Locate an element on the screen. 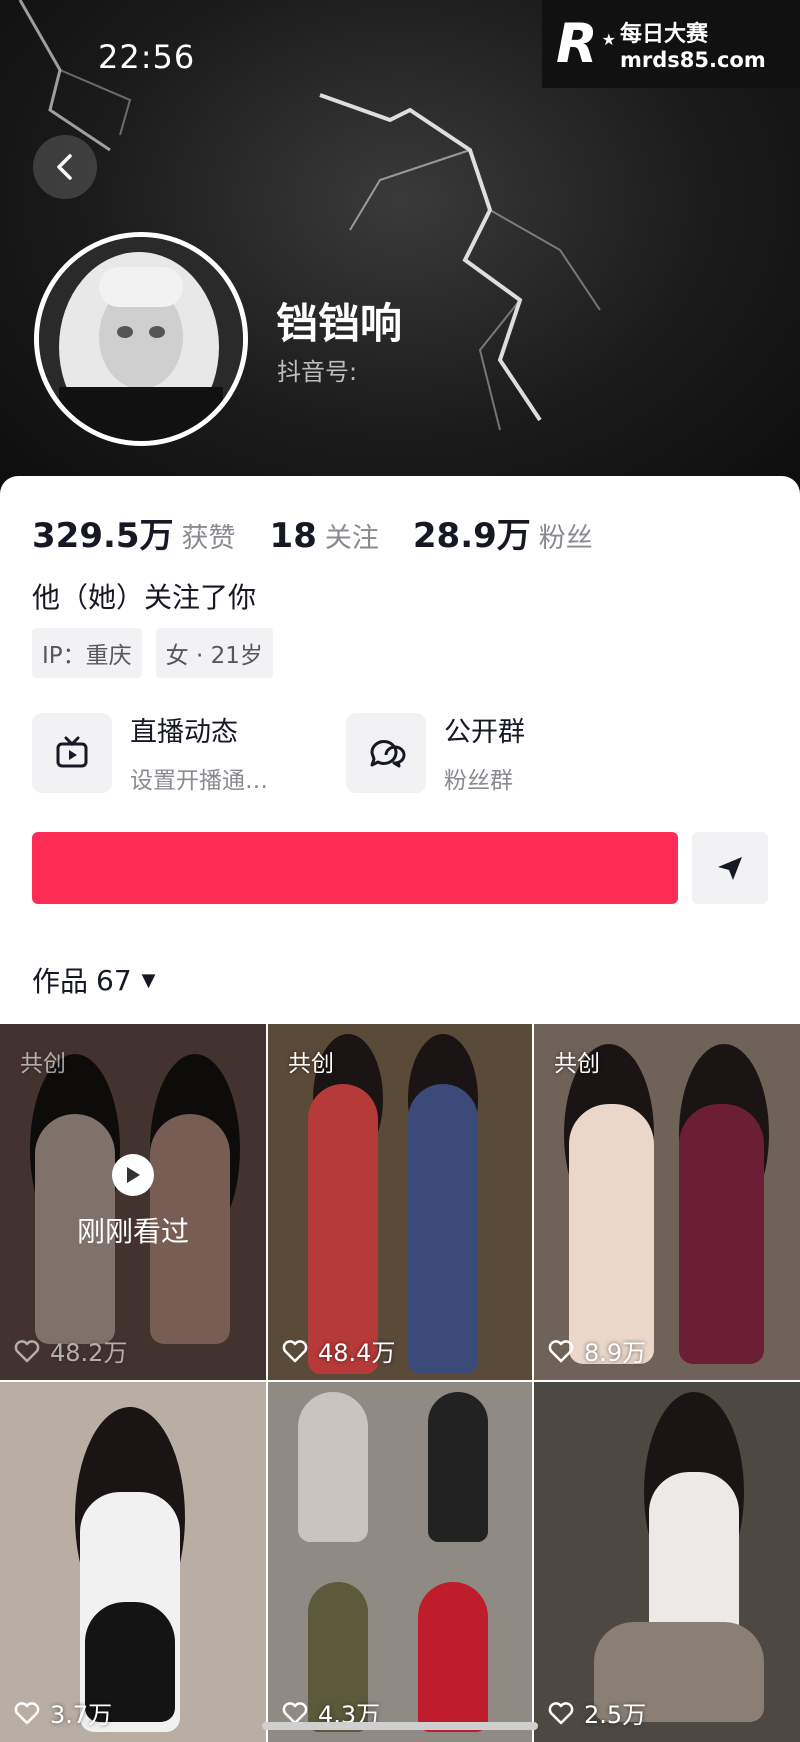  video-thumbnail: 共创 刚刚看过 48.2万 is located at coordinates (133, 1202).